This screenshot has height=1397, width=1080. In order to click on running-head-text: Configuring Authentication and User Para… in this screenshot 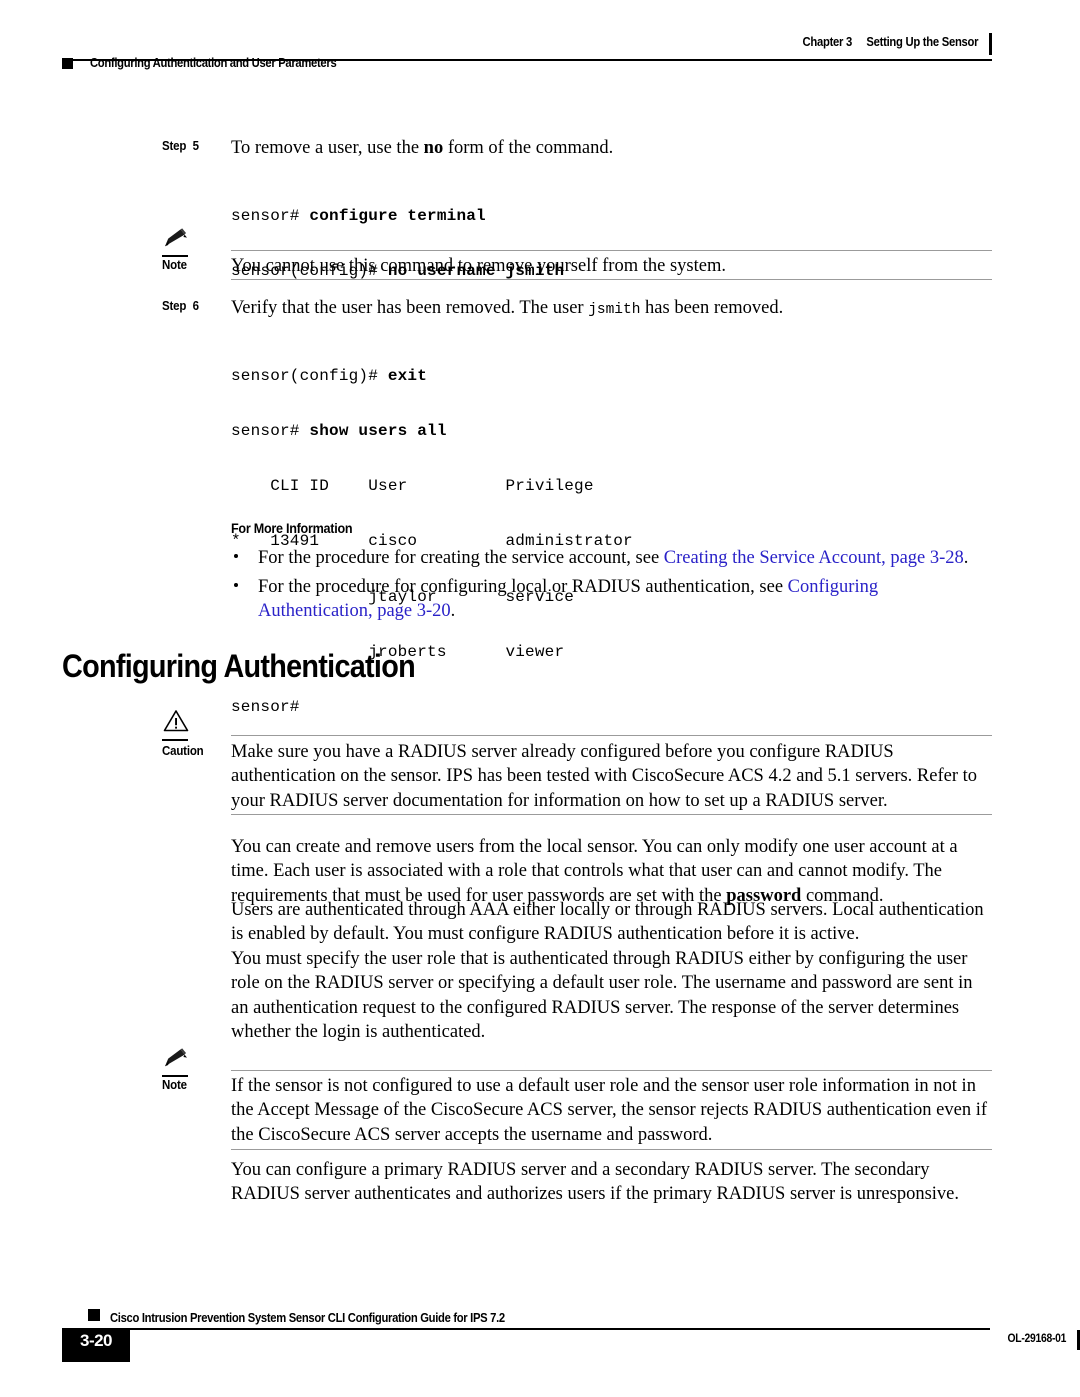, I will do `click(213, 63)`.